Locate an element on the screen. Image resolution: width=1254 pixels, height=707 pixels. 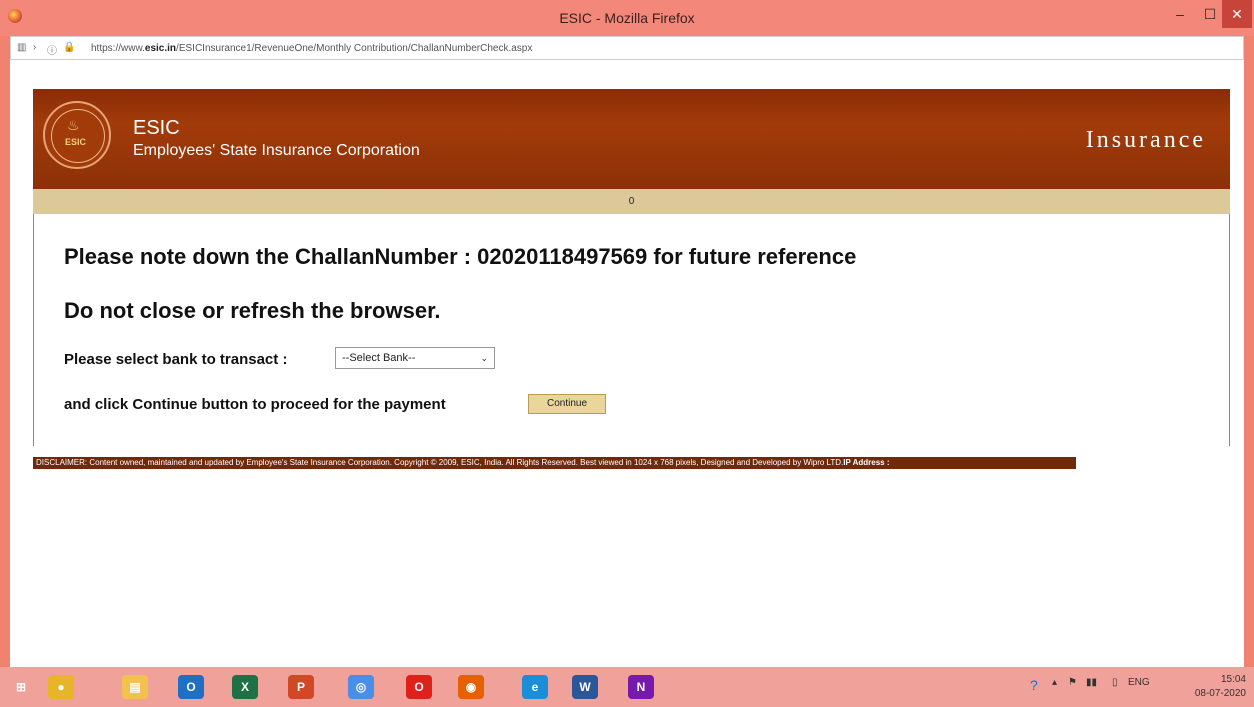
status-value: 0 is located at coordinates (631, 201).